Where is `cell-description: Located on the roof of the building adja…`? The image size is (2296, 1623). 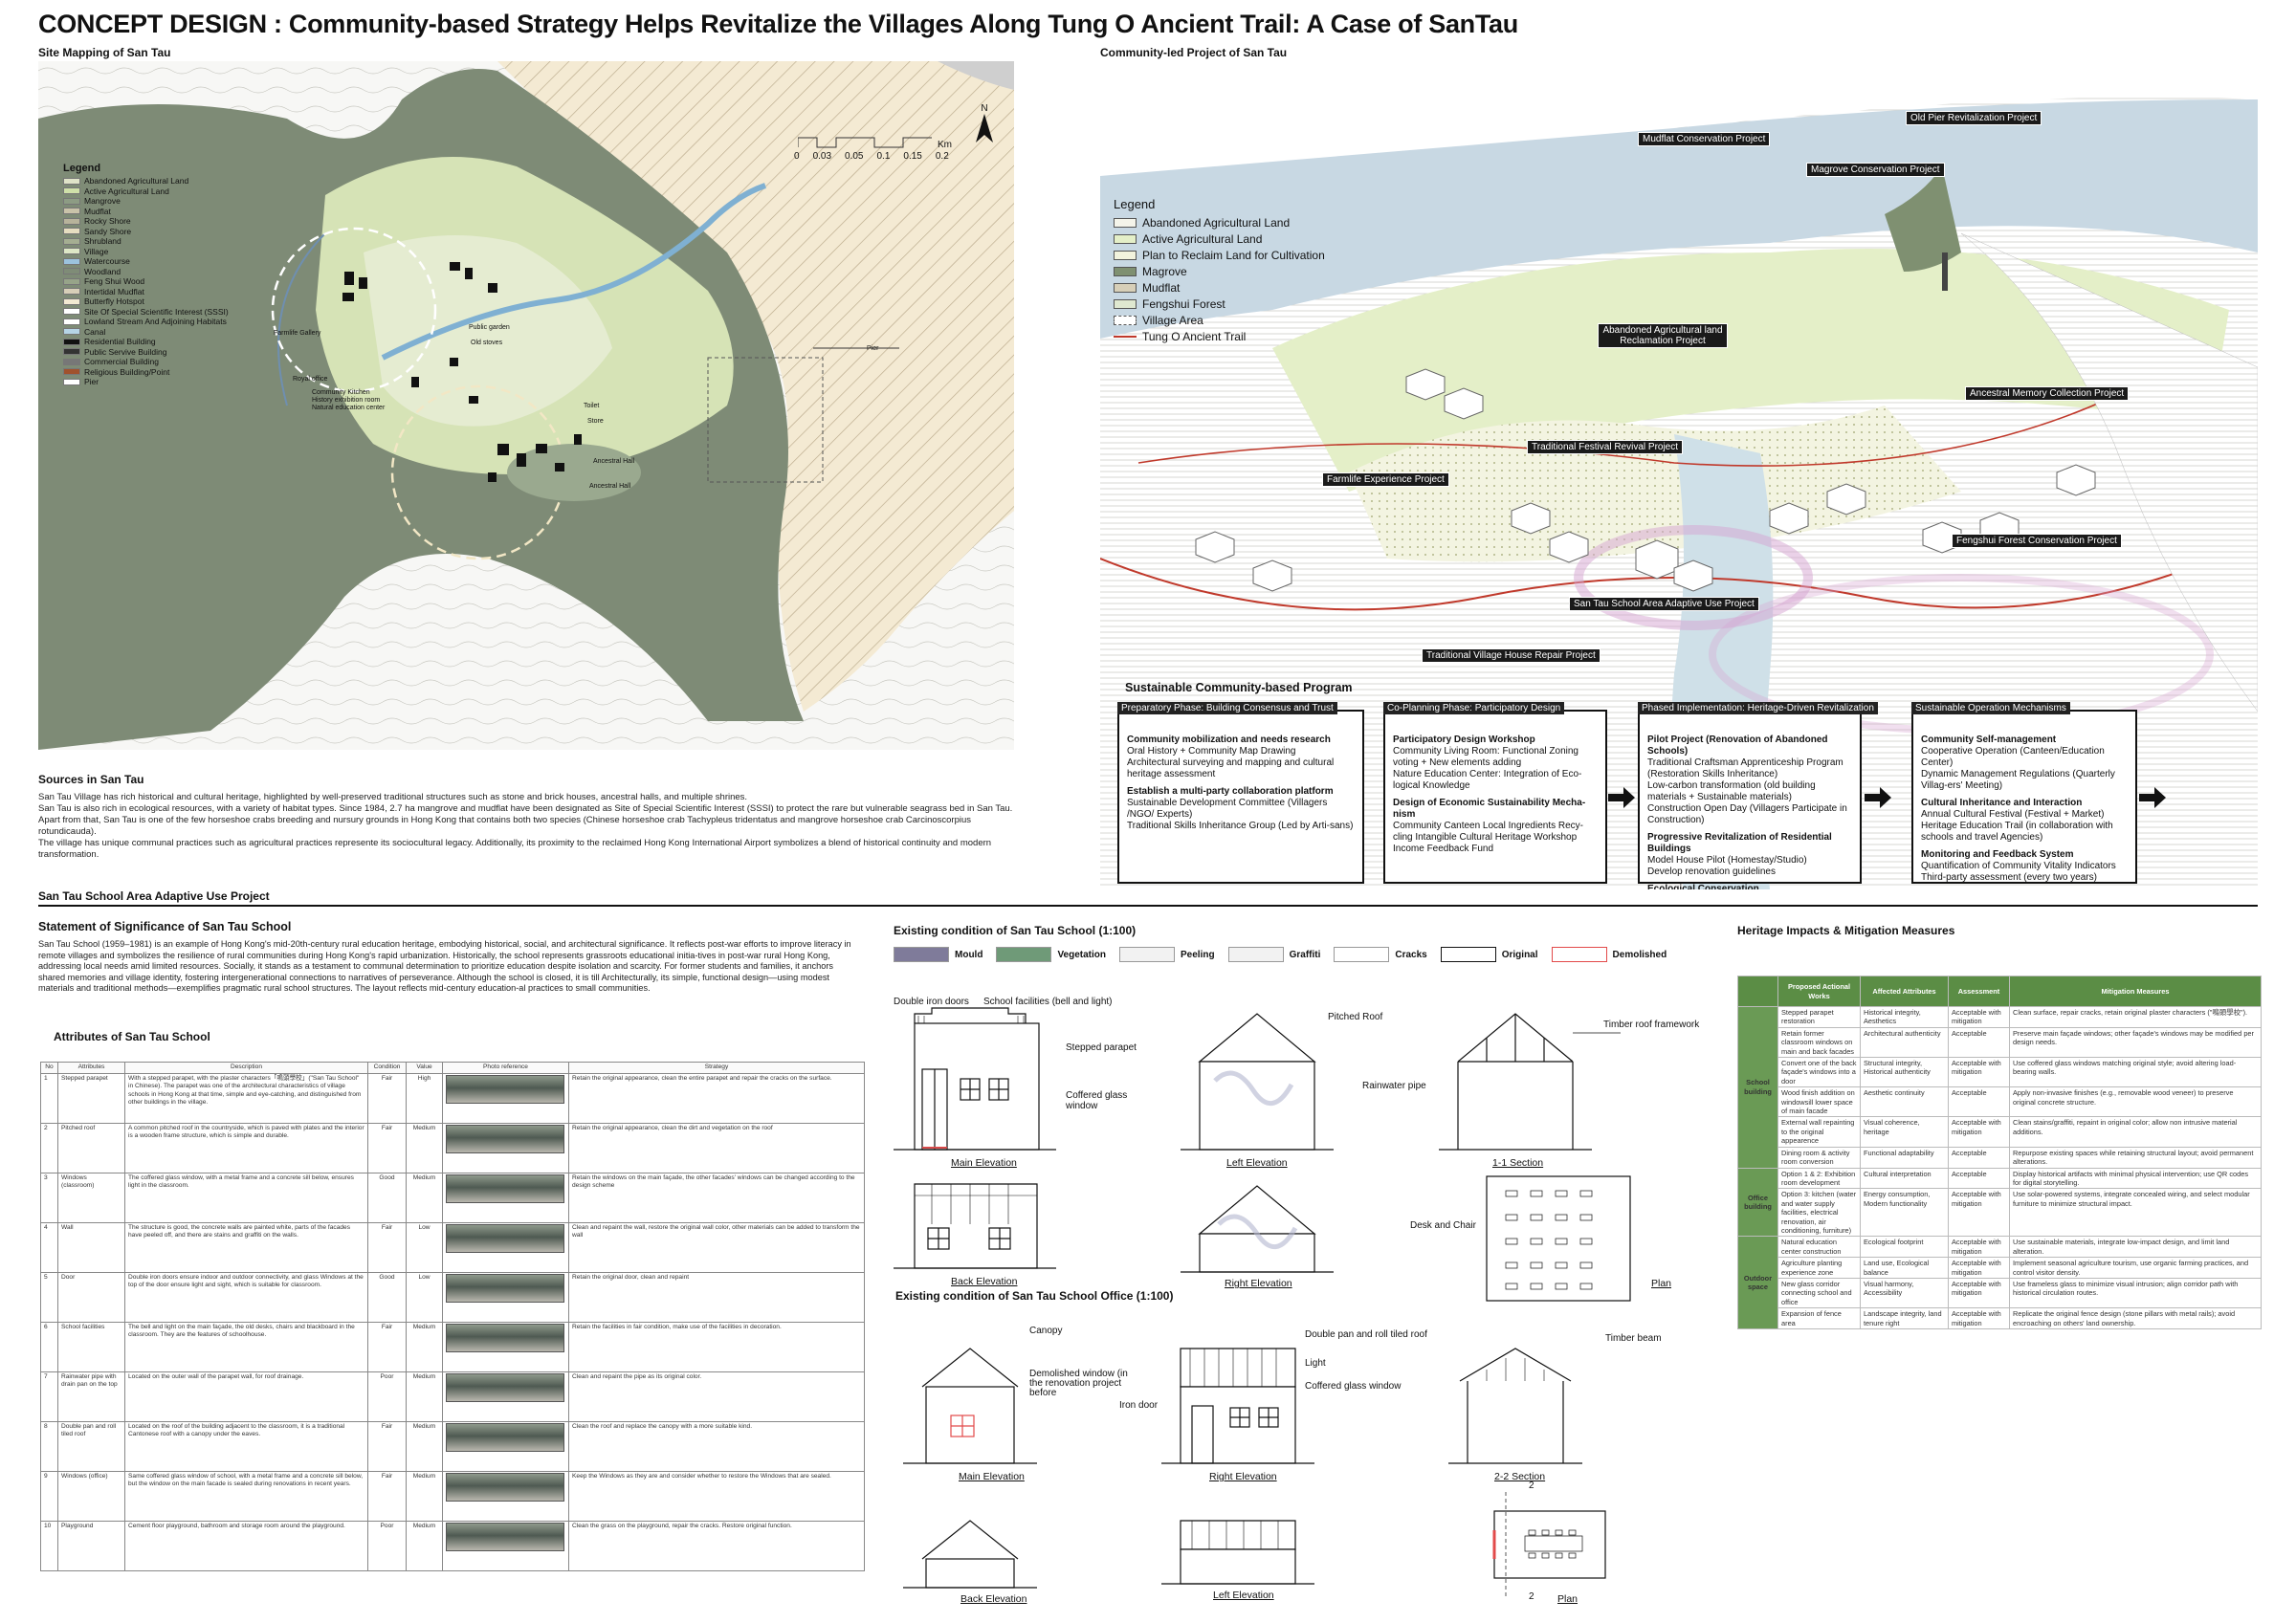 cell-description: Located on the roof of the building adja… is located at coordinates (246, 1446).